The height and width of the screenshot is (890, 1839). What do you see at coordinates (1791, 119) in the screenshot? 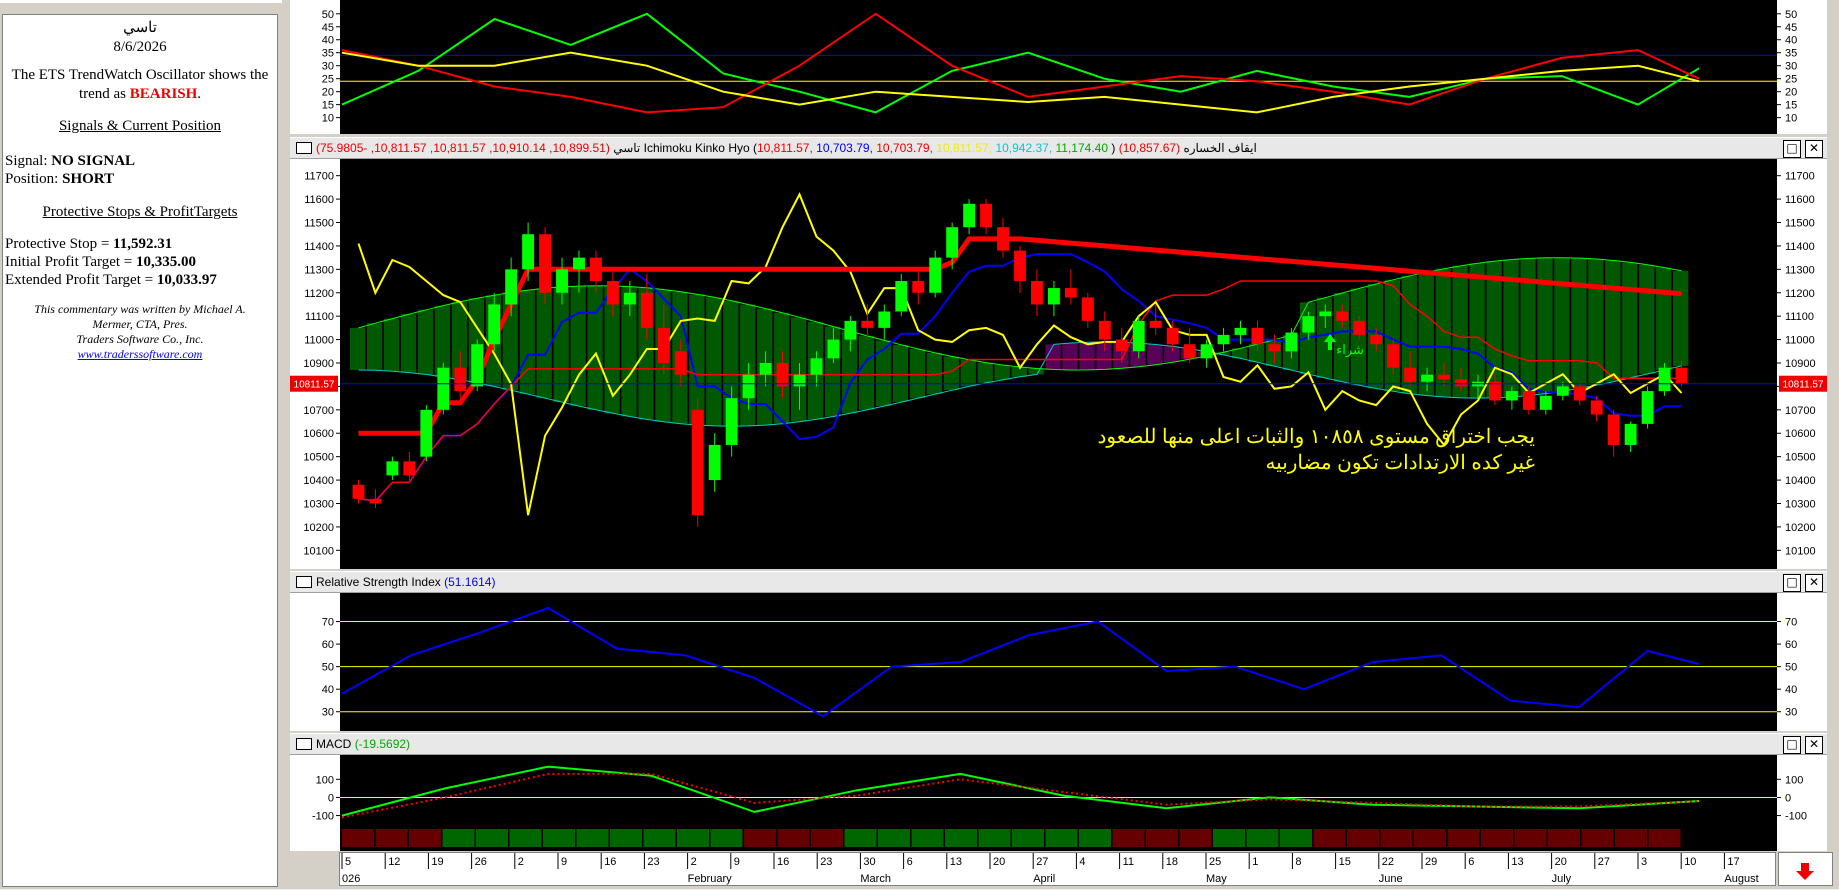
I see `y-tick-label-right: 10` at bounding box center [1791, 119].